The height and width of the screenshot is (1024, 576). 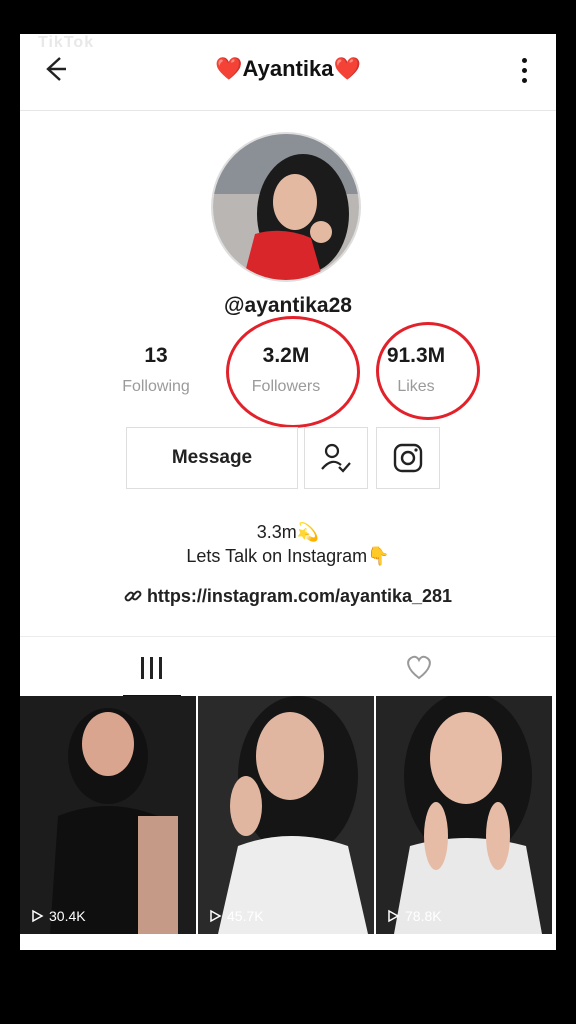 I want to click on tiktok-watermark: TikTok, so click(x=66, y=42).